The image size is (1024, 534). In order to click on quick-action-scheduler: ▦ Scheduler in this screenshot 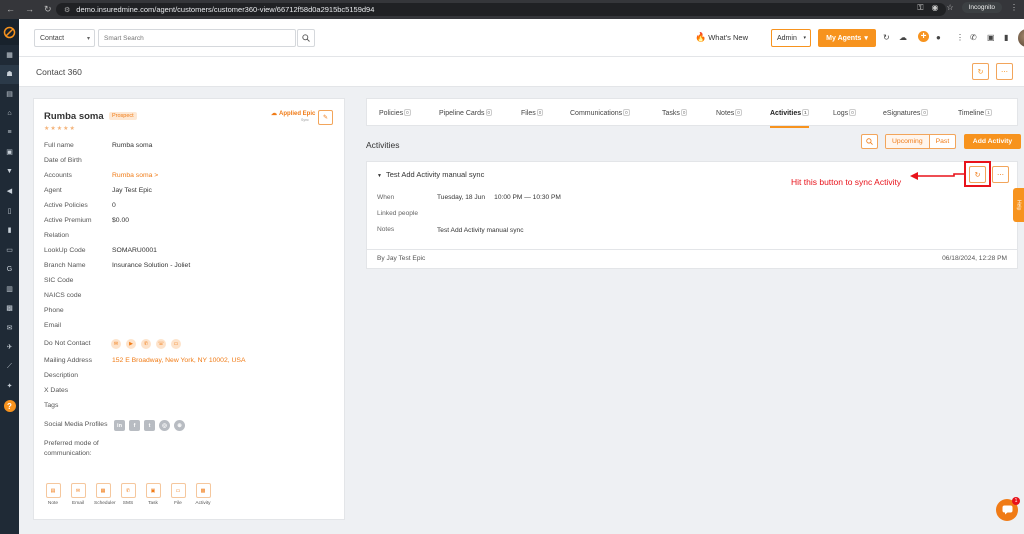, I will do `click(105, 494)`.